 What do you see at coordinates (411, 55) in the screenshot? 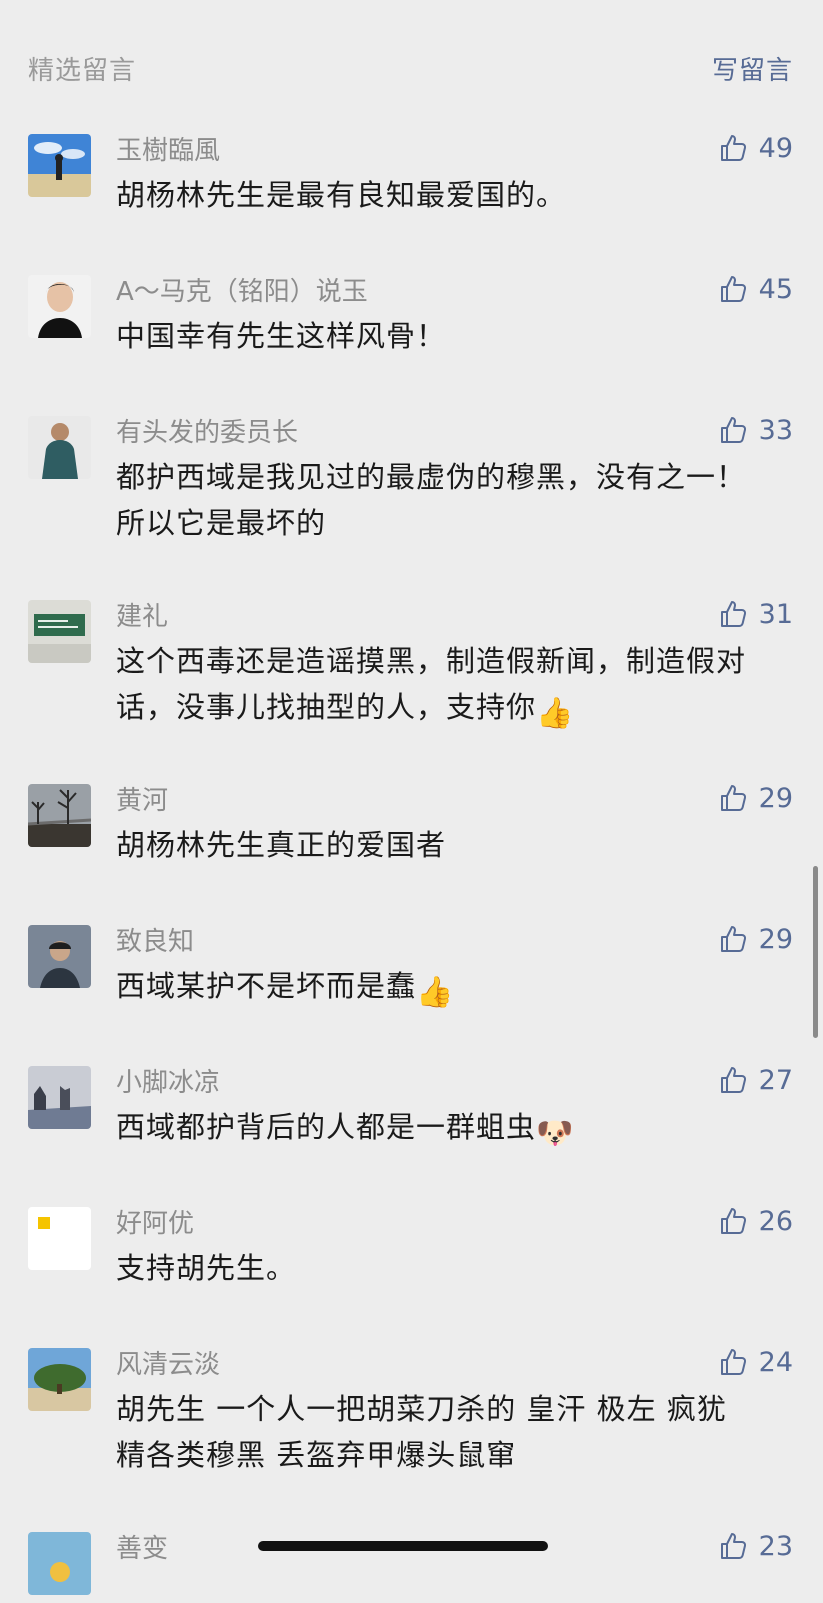
I see `comments-header: 精选留言 写留言` at bounding box center [411, 55].